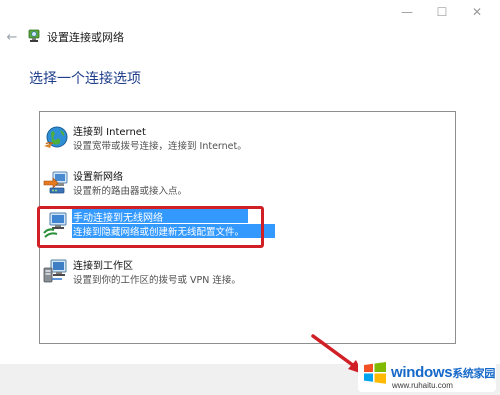 The height and width of the screenshot is (395, 500). What do you see at coordinates (247, 184) in the screenshot?
I see `option-setup-new-network: 设置新网络 设置新的路由器或接入点。` at bounding box center [247, 184].